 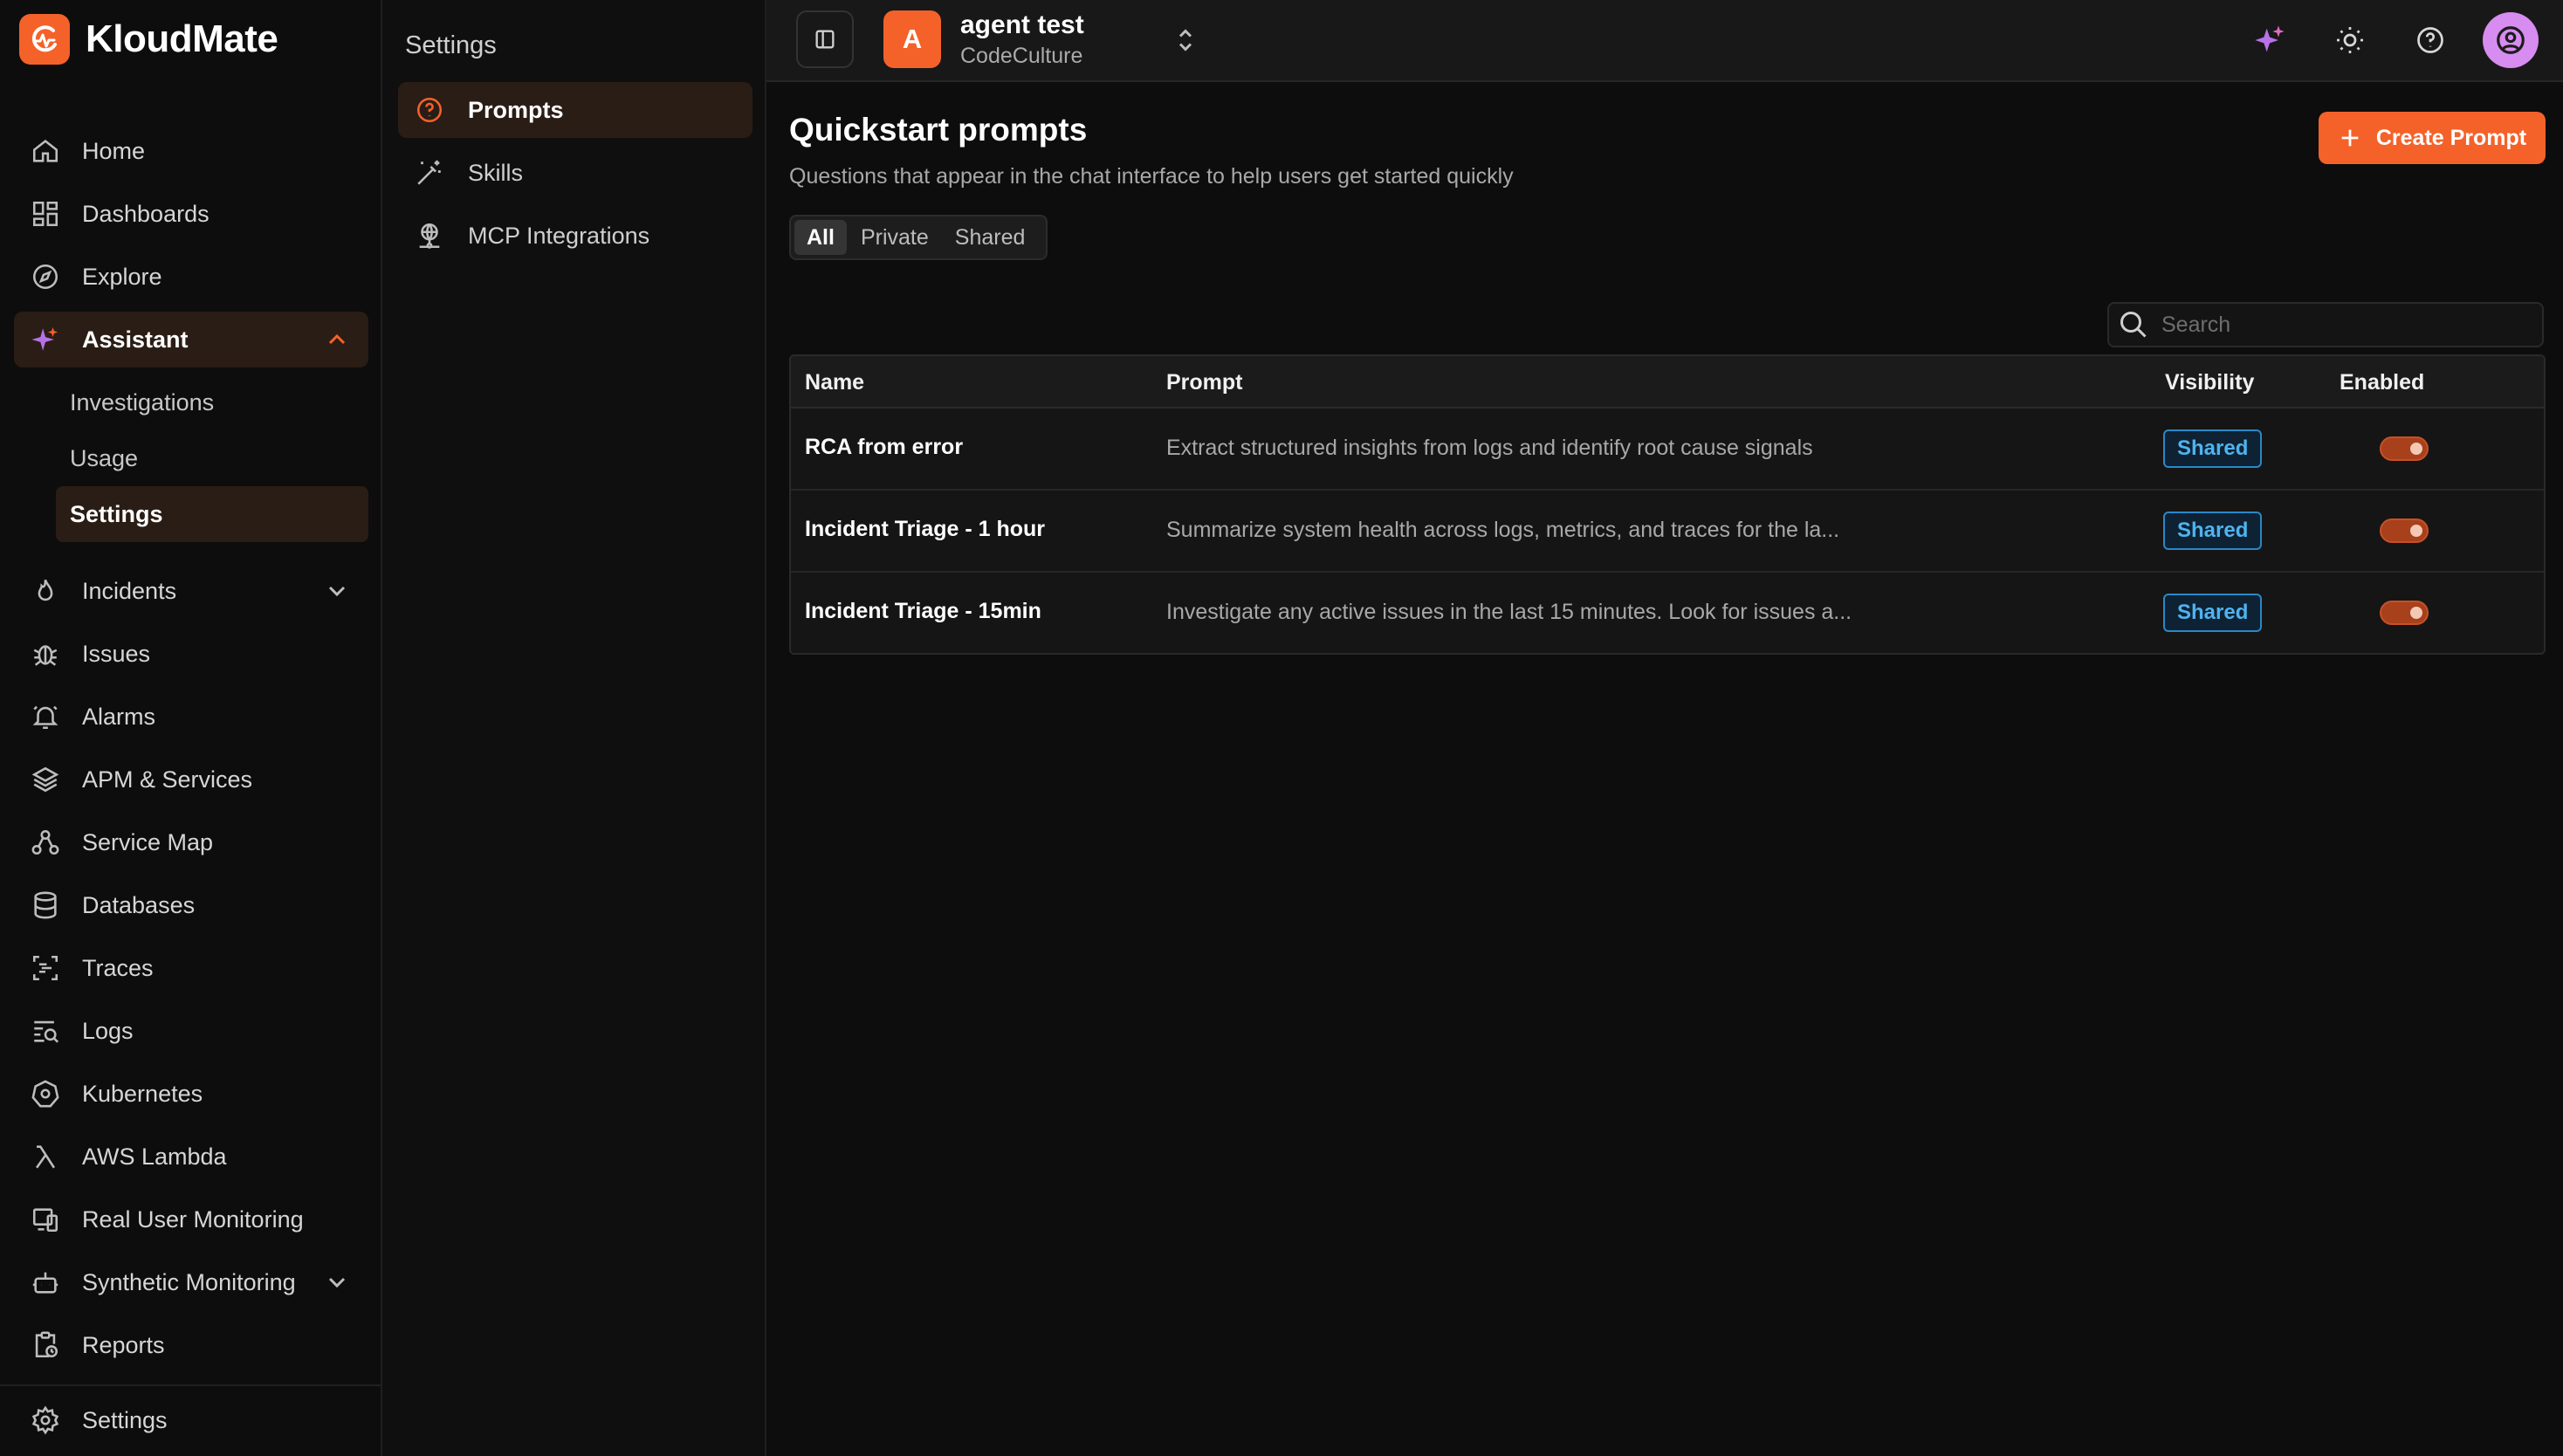 What do you see at coordinates (429, 173) in the screenshot?
I see `magic-wand-icon` at bounding box center [429, 173].